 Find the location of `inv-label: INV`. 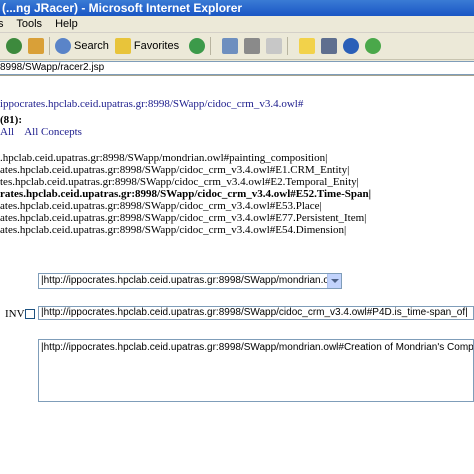

inv-label: INV is located at coordinates (15, 314).